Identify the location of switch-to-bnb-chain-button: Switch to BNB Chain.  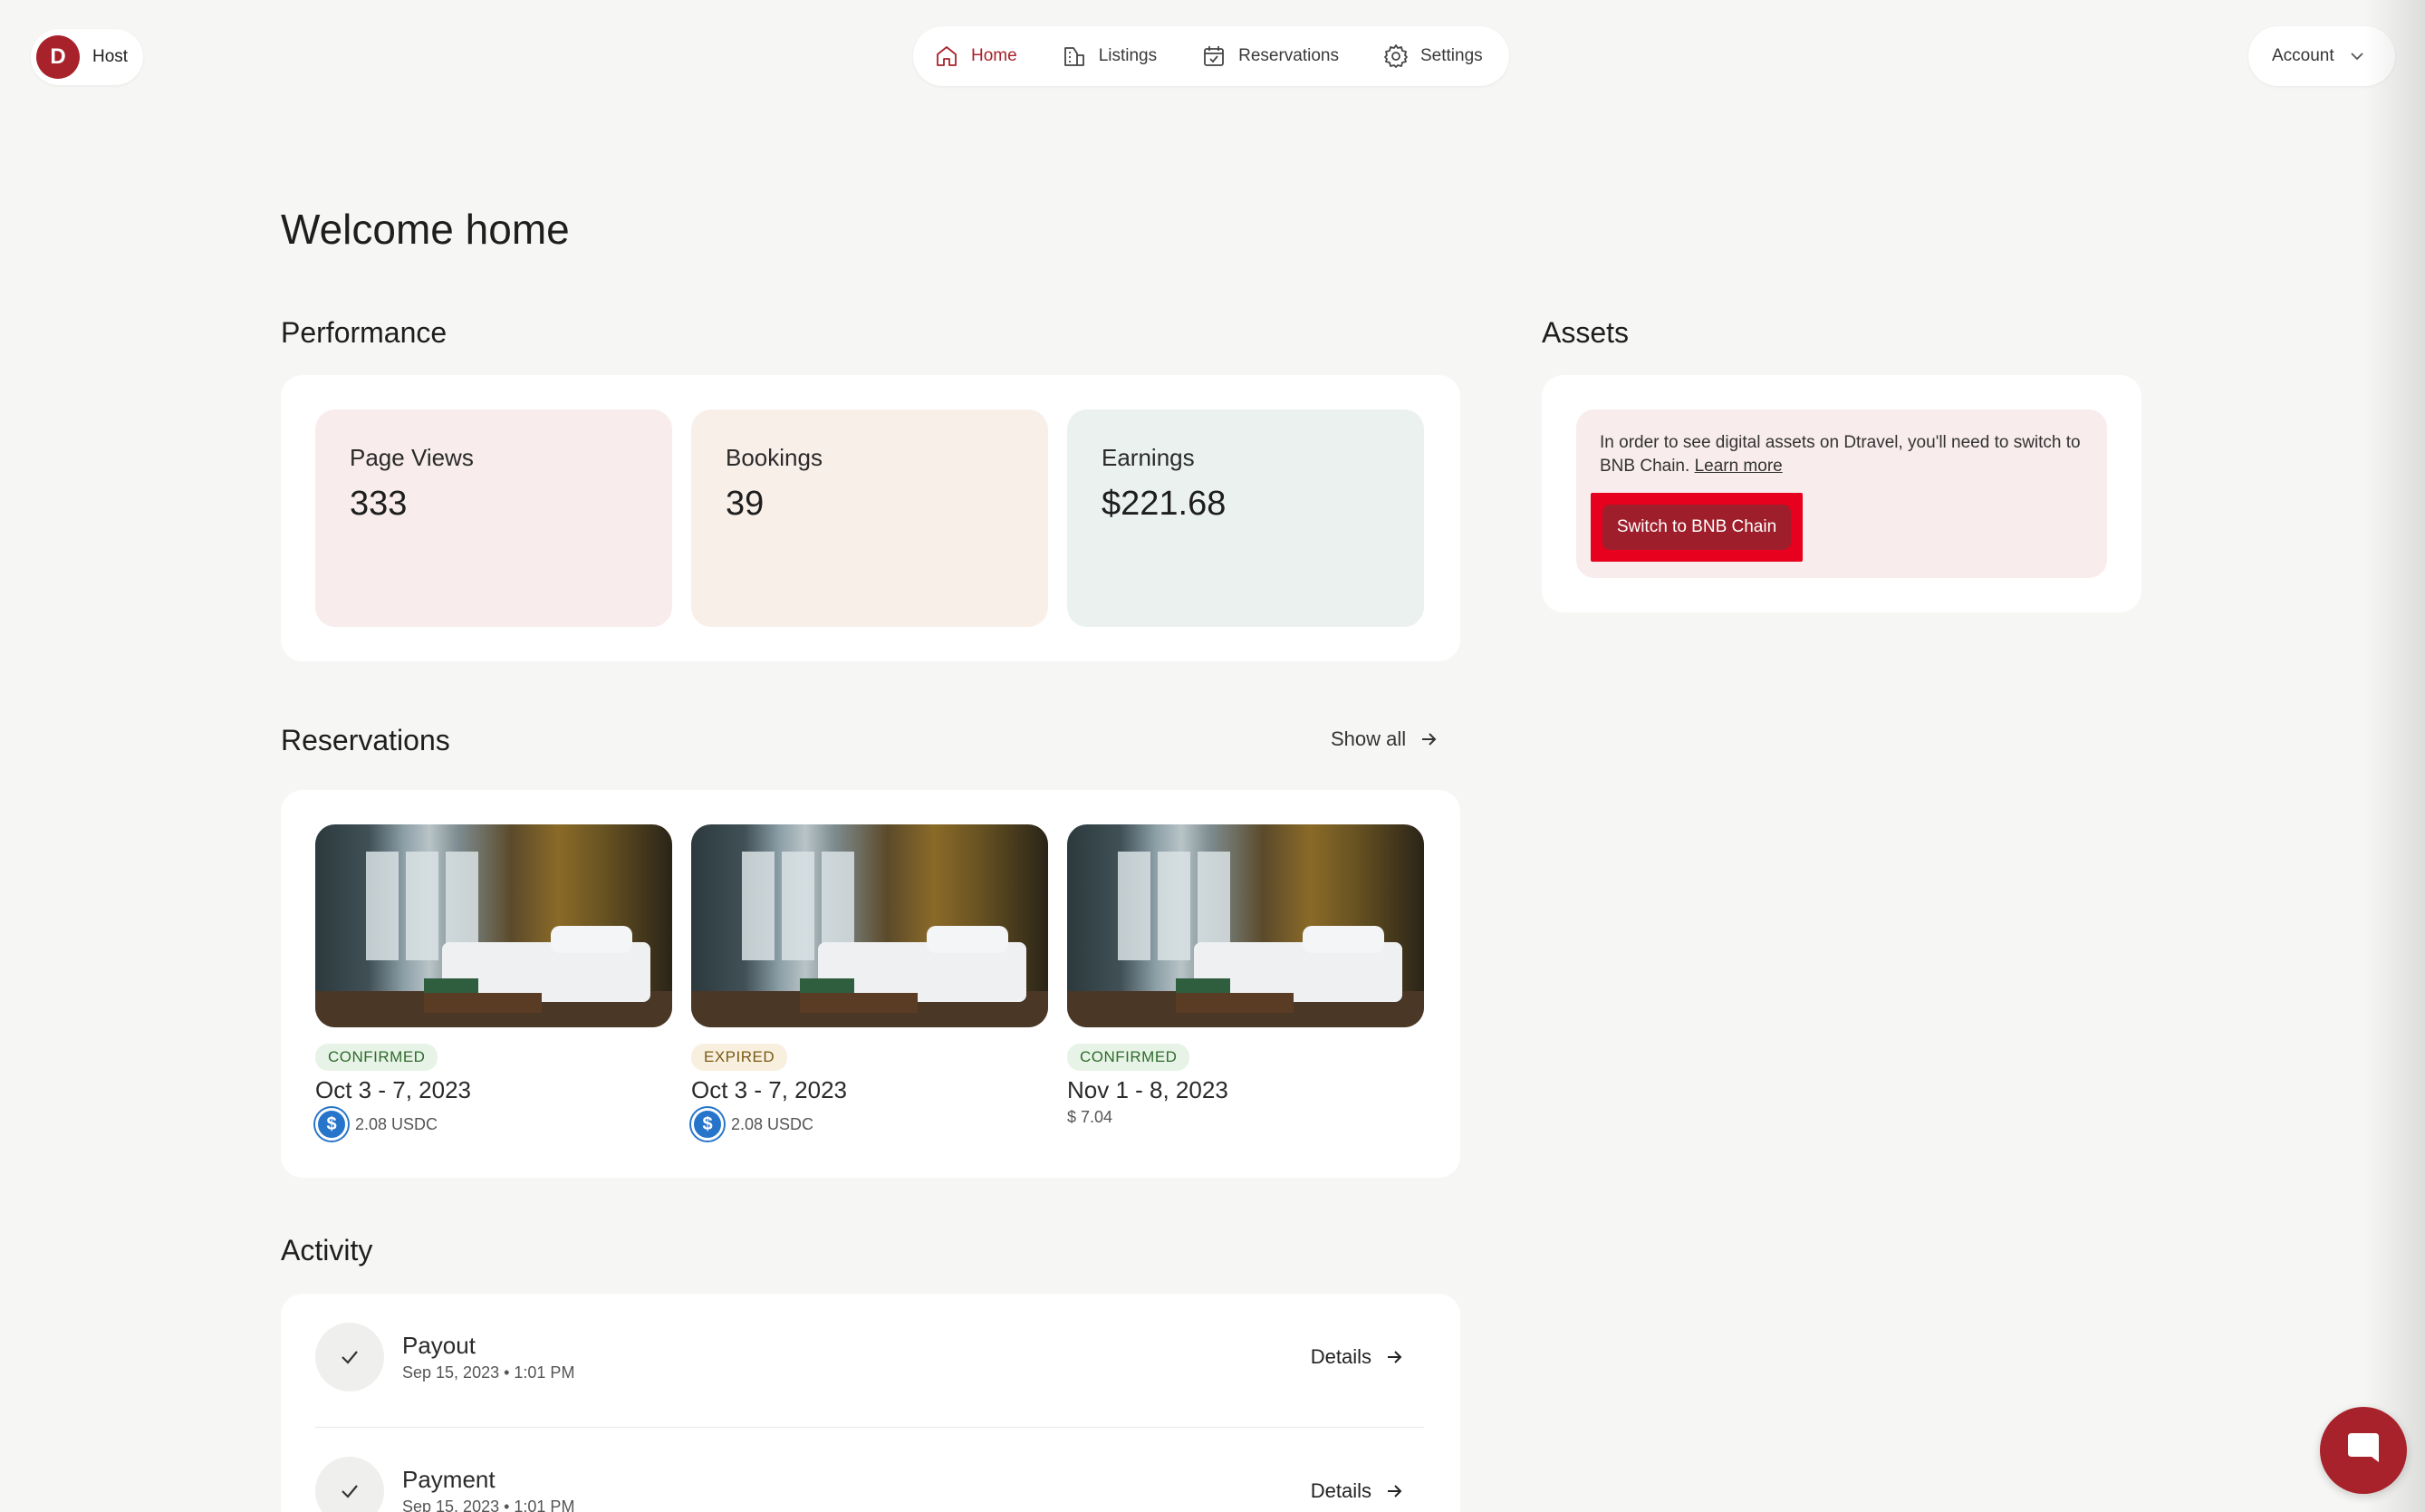
(1696, 527).